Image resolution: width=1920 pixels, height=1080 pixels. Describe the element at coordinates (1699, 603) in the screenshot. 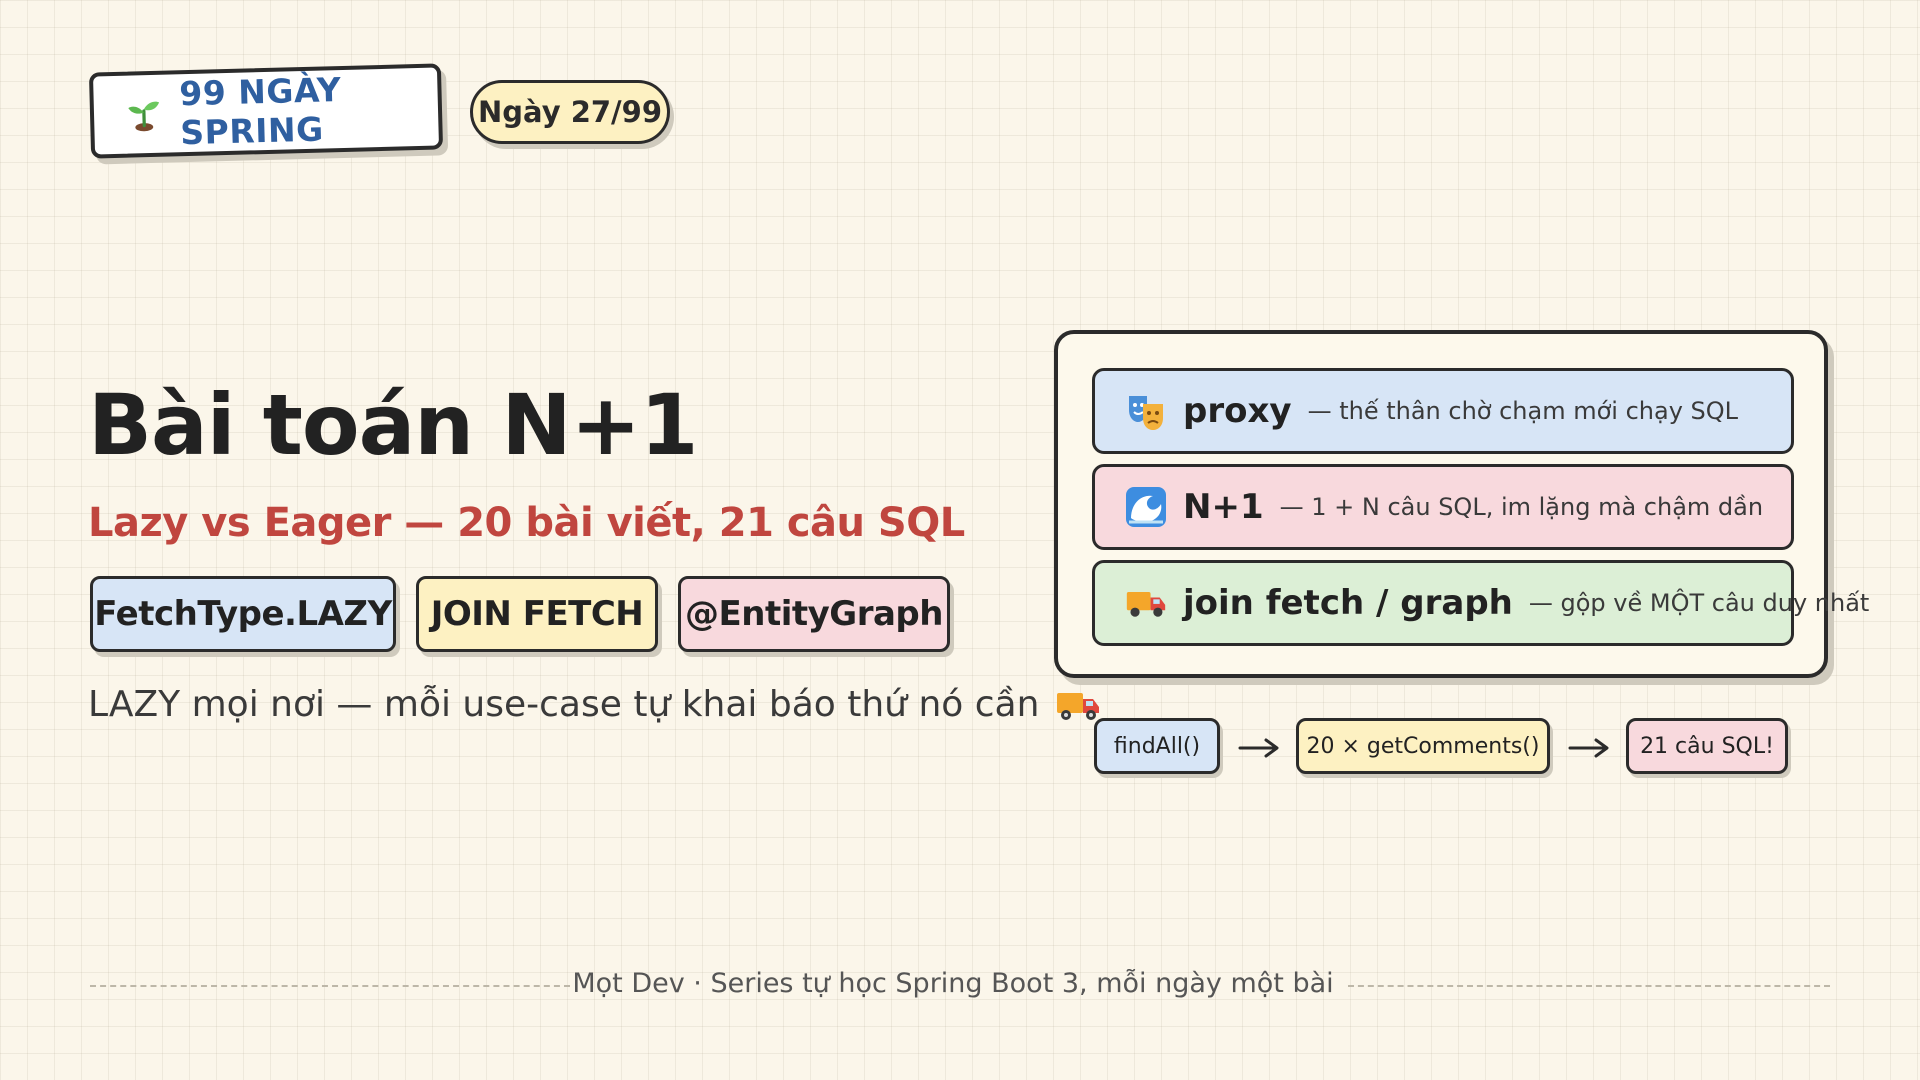

I see `join-fetch-description: — gộp về MỘT câu duy nhất` at that location.